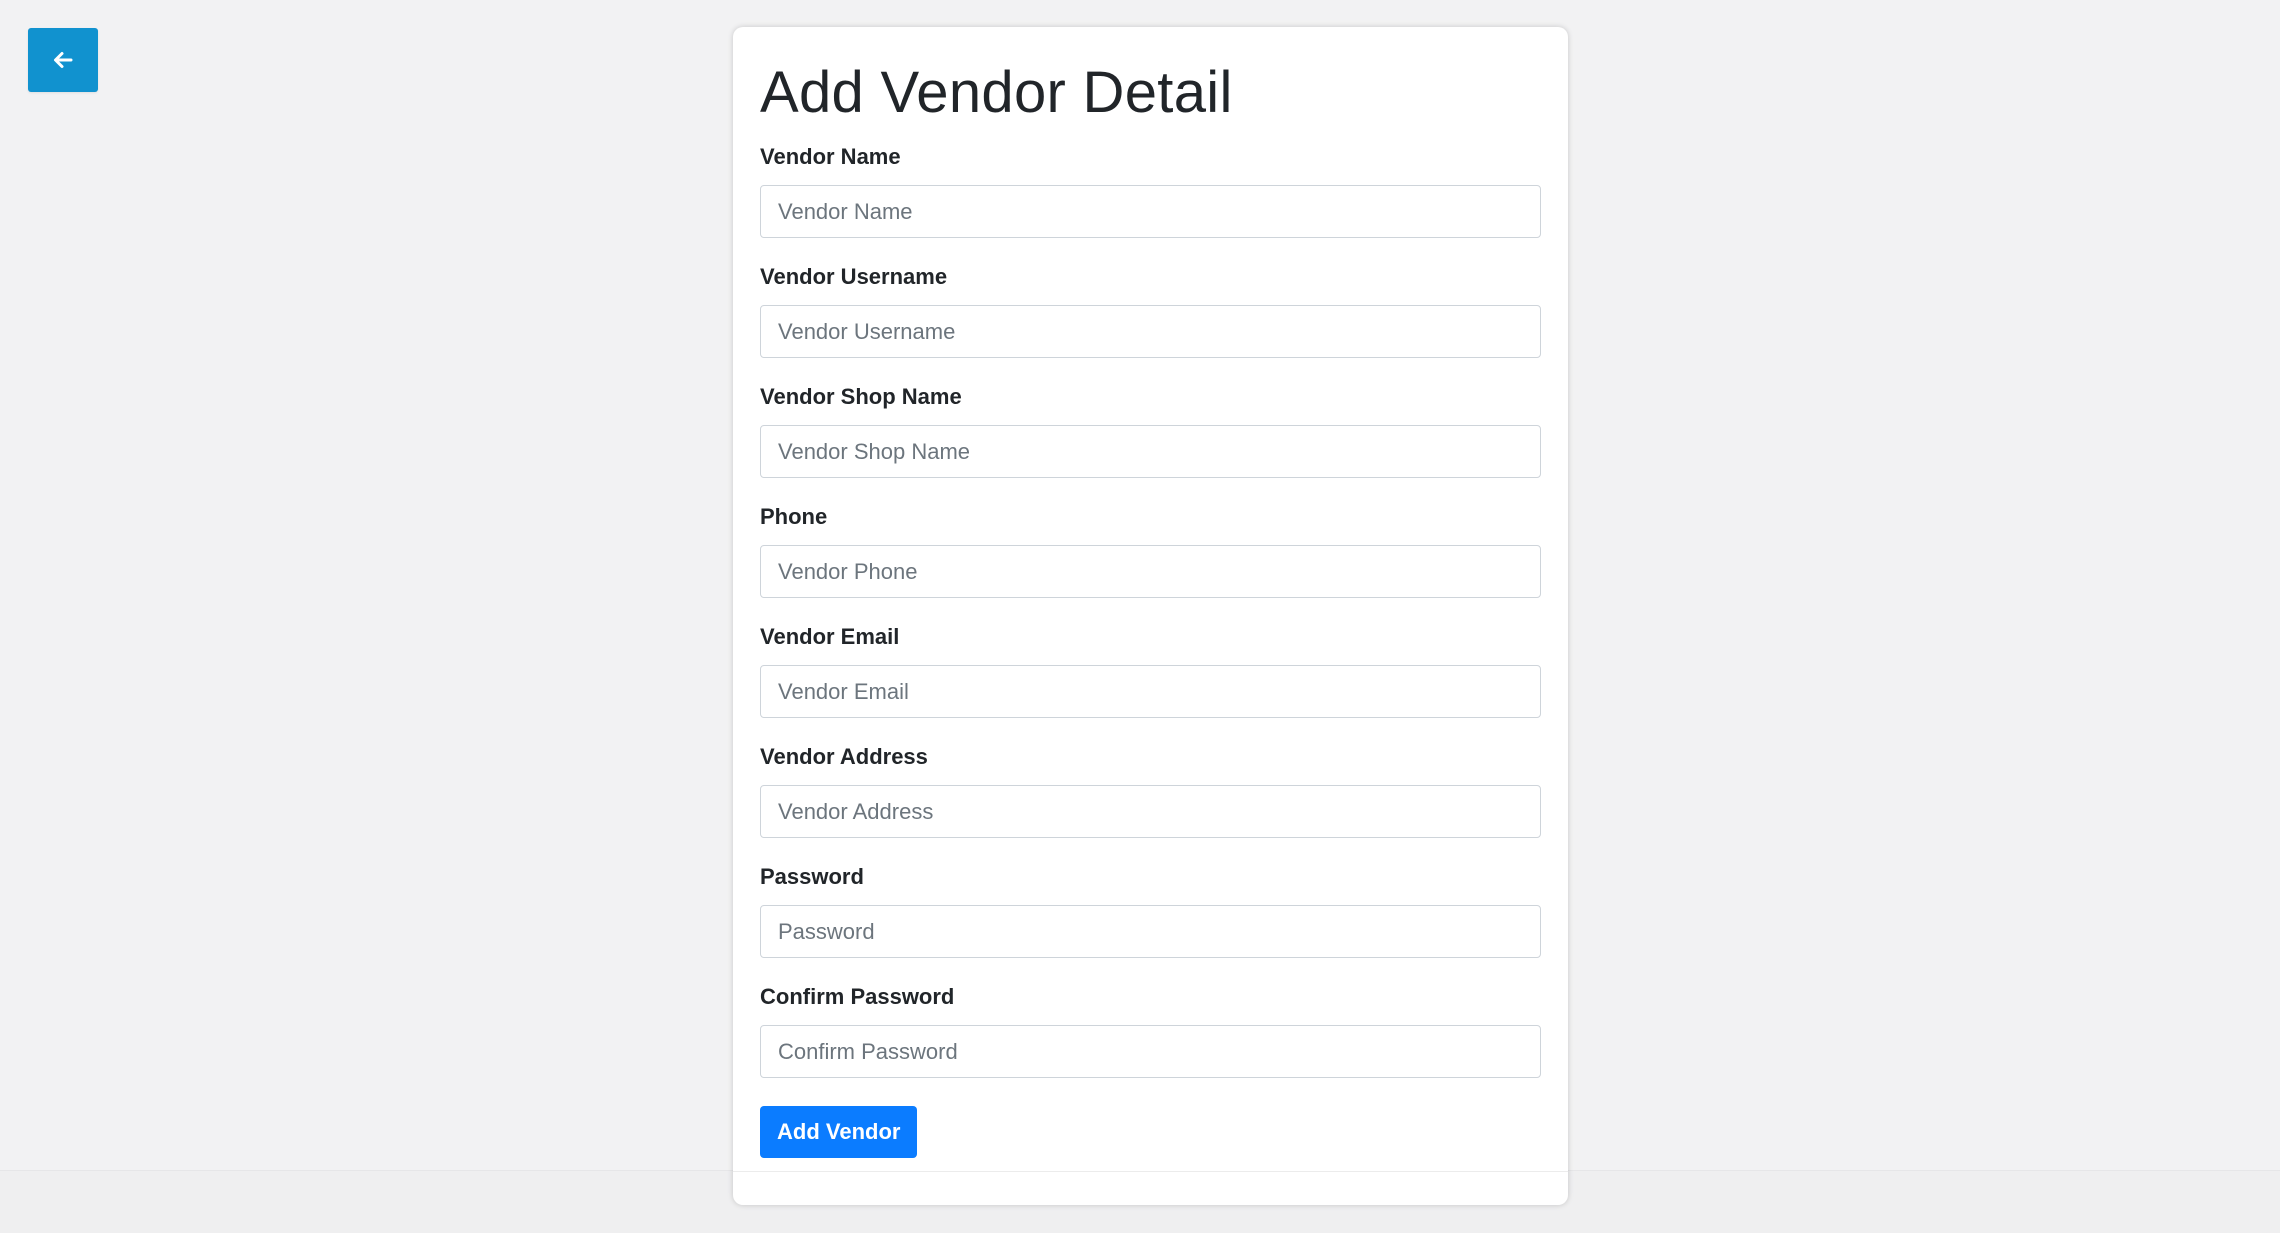 This screenshot has height=1233, width=2280. Describe the element at coordinates (812, 876) in the screenshot. I see `password-label: Password` at that location.